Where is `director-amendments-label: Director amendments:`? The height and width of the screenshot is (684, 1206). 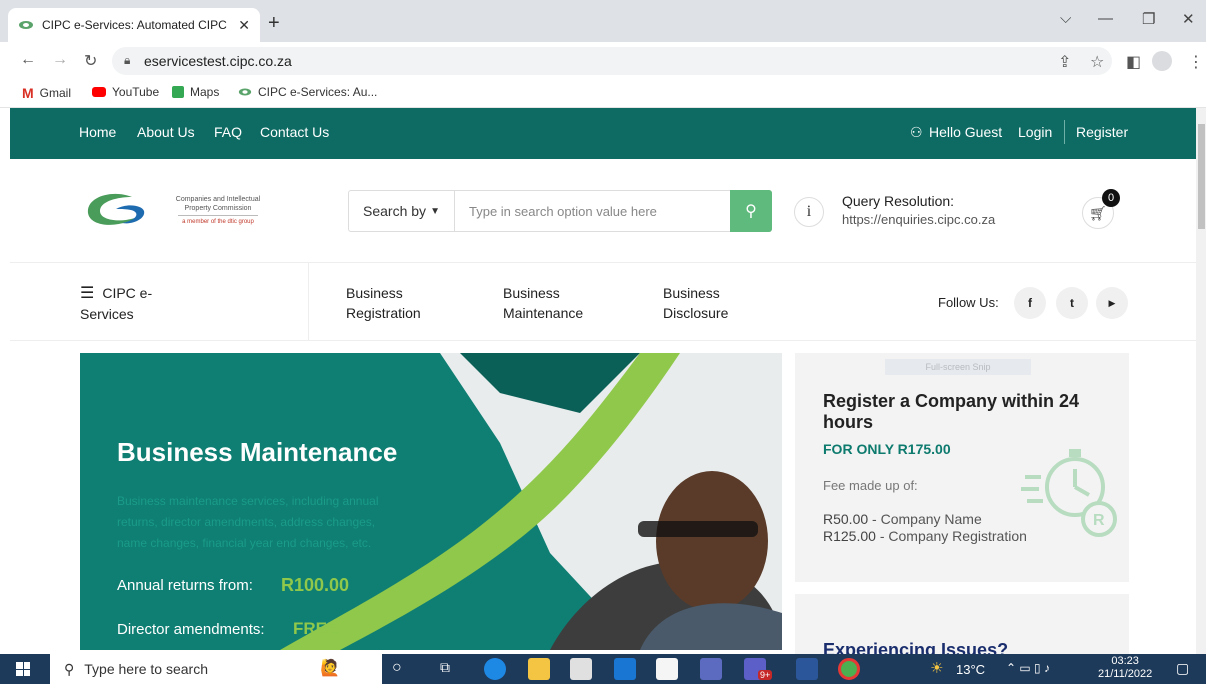
director-amendments-label: Director amendments: is located at coordinates (191, 629).